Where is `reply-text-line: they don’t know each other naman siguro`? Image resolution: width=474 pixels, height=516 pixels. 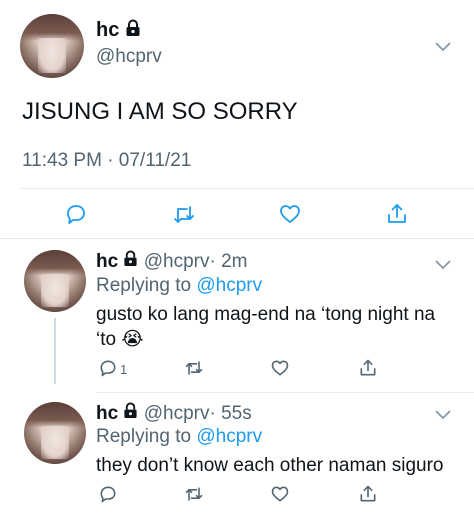
reply-text-line: they don’t know each other naman siguro is located at coordinates (270, 465).